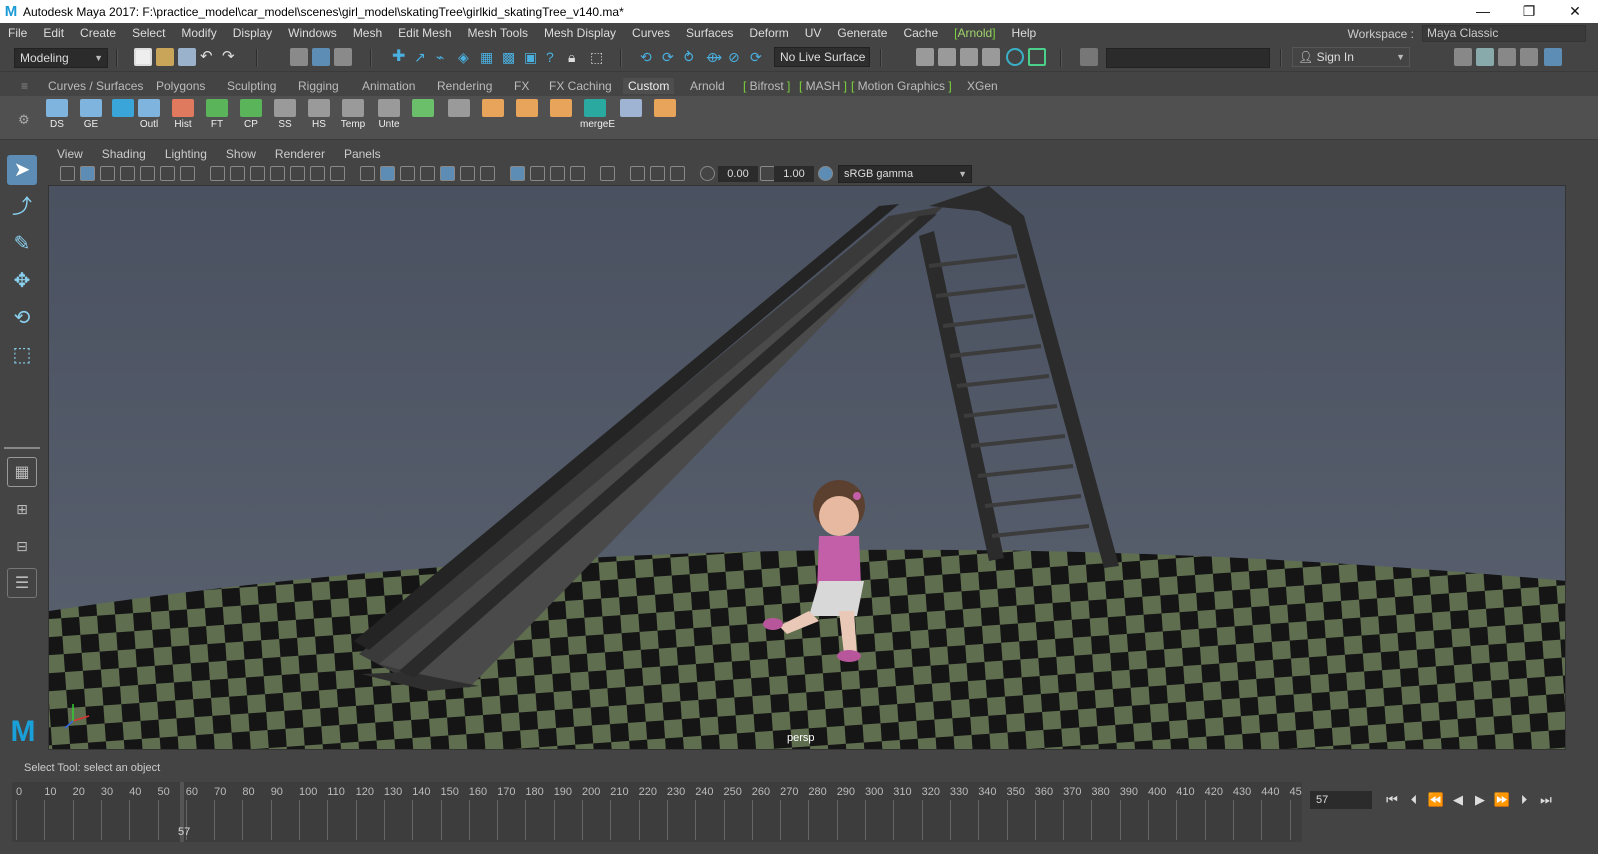 This screenshot has height=854, width=1598. I want to click on undo-icon: ↶, so click(209, 57).